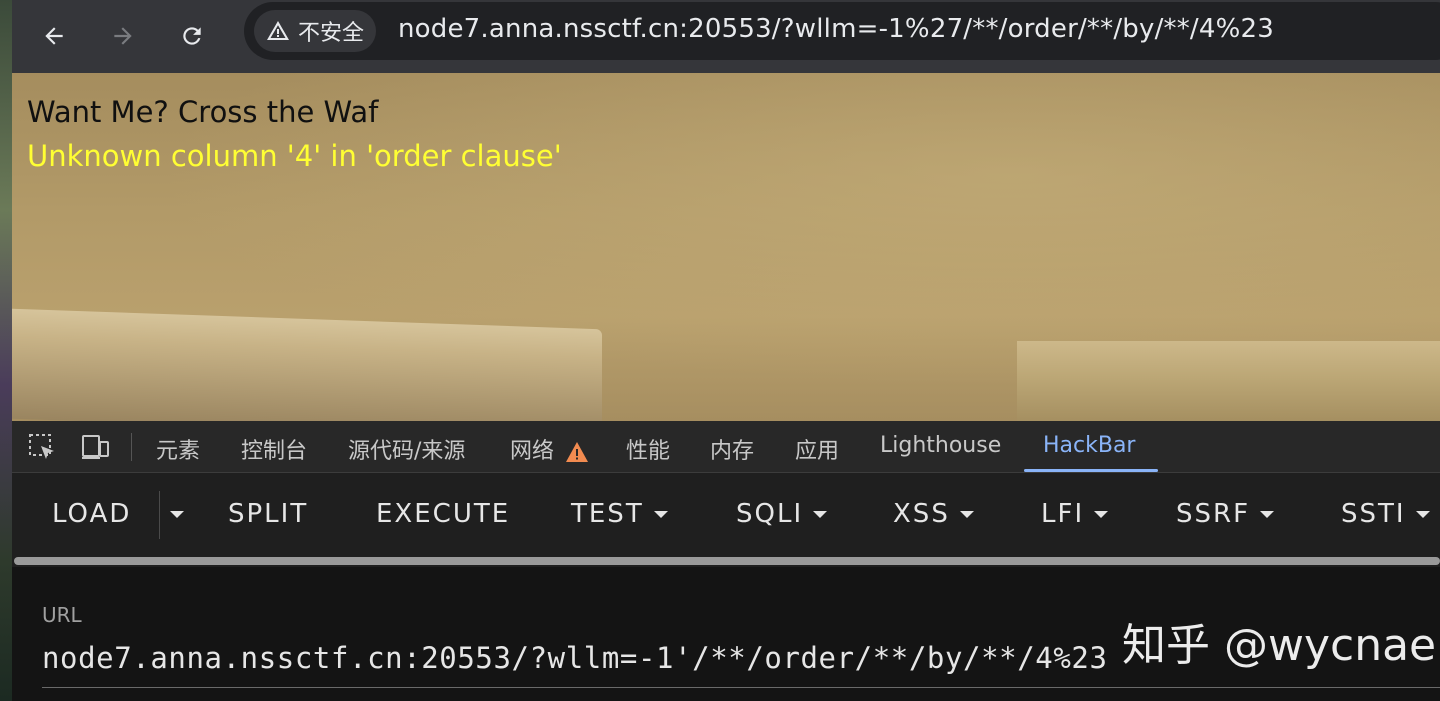  I want to click on tab-application: 应用, so click(817, 449).